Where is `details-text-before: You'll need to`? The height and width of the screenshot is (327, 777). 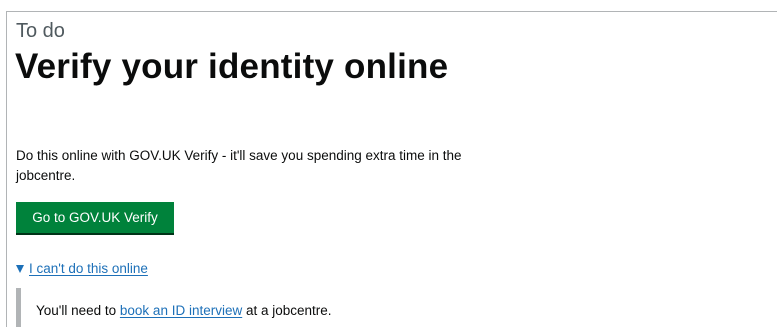 details-text-before: You'll need to is located at coordinates (78, 310).